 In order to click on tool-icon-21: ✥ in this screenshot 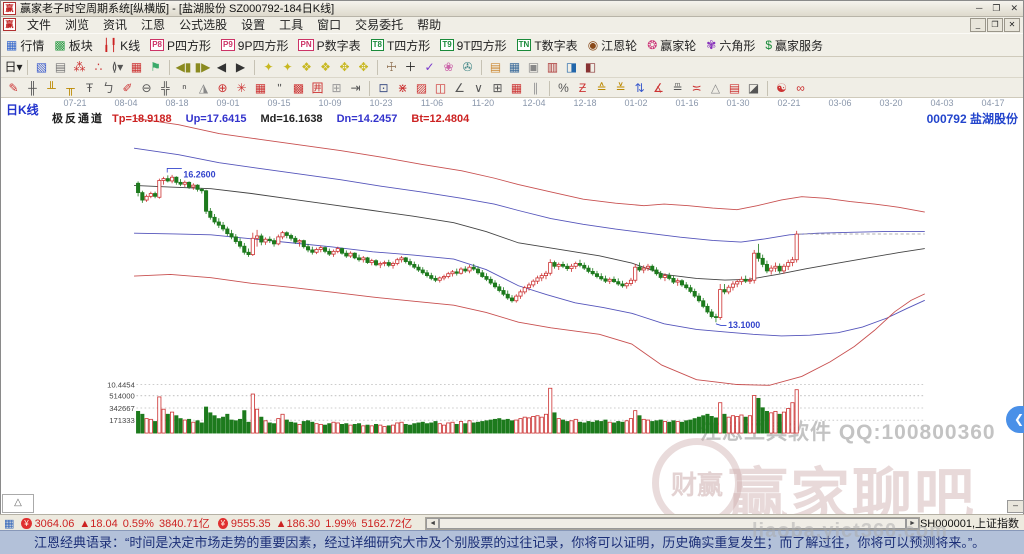, I will do `click(363, 67)`.